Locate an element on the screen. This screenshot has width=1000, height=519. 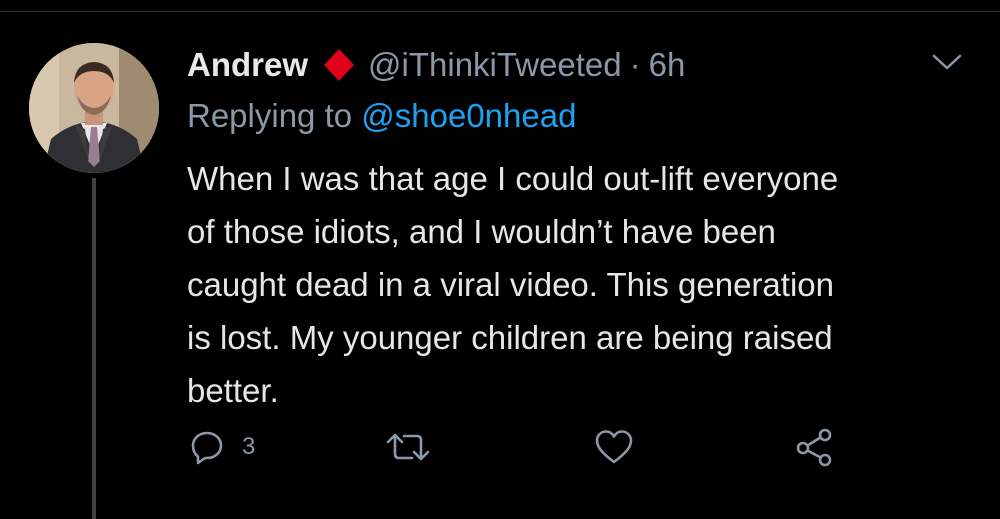
reply-mention-link: @shoe0nhead is located at coordinates (468, 115).